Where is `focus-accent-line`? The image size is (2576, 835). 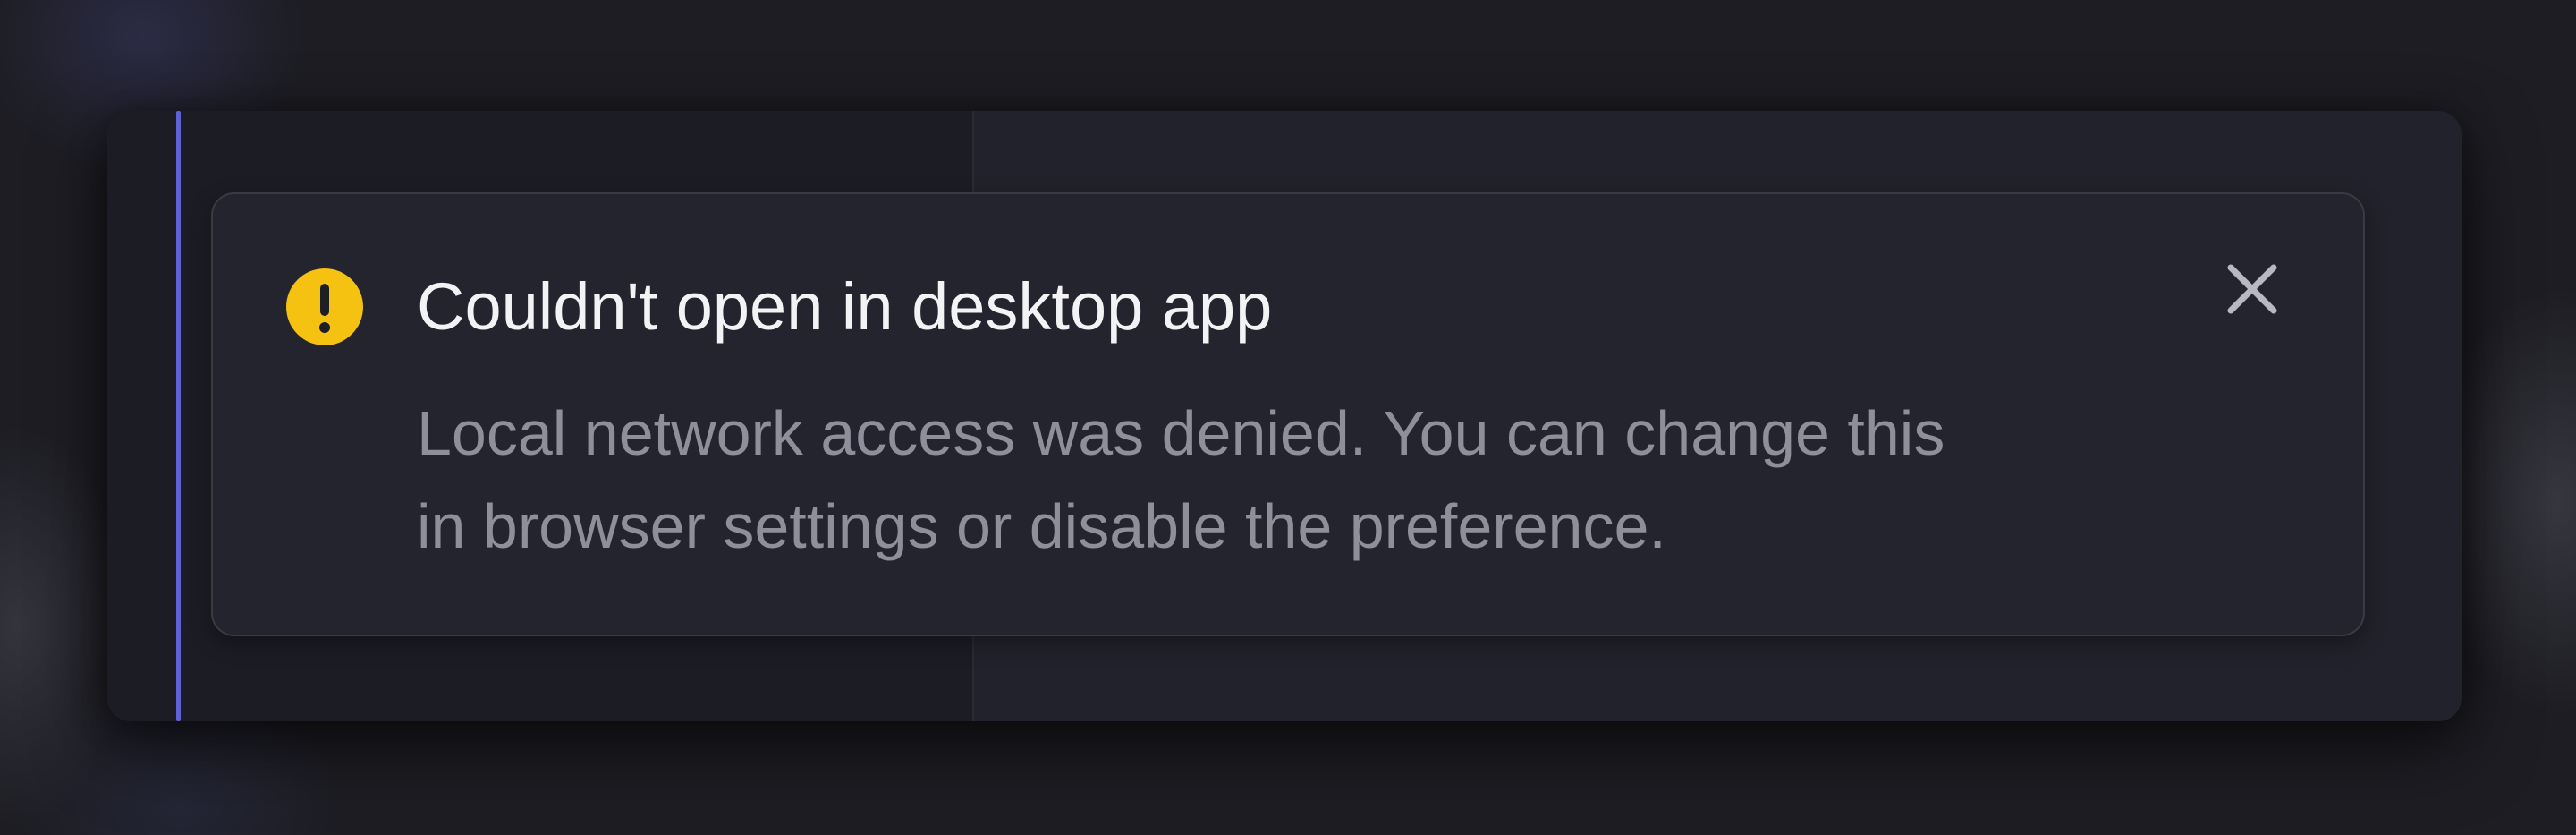 focus-accent-line is located at coordinates (178, 416).